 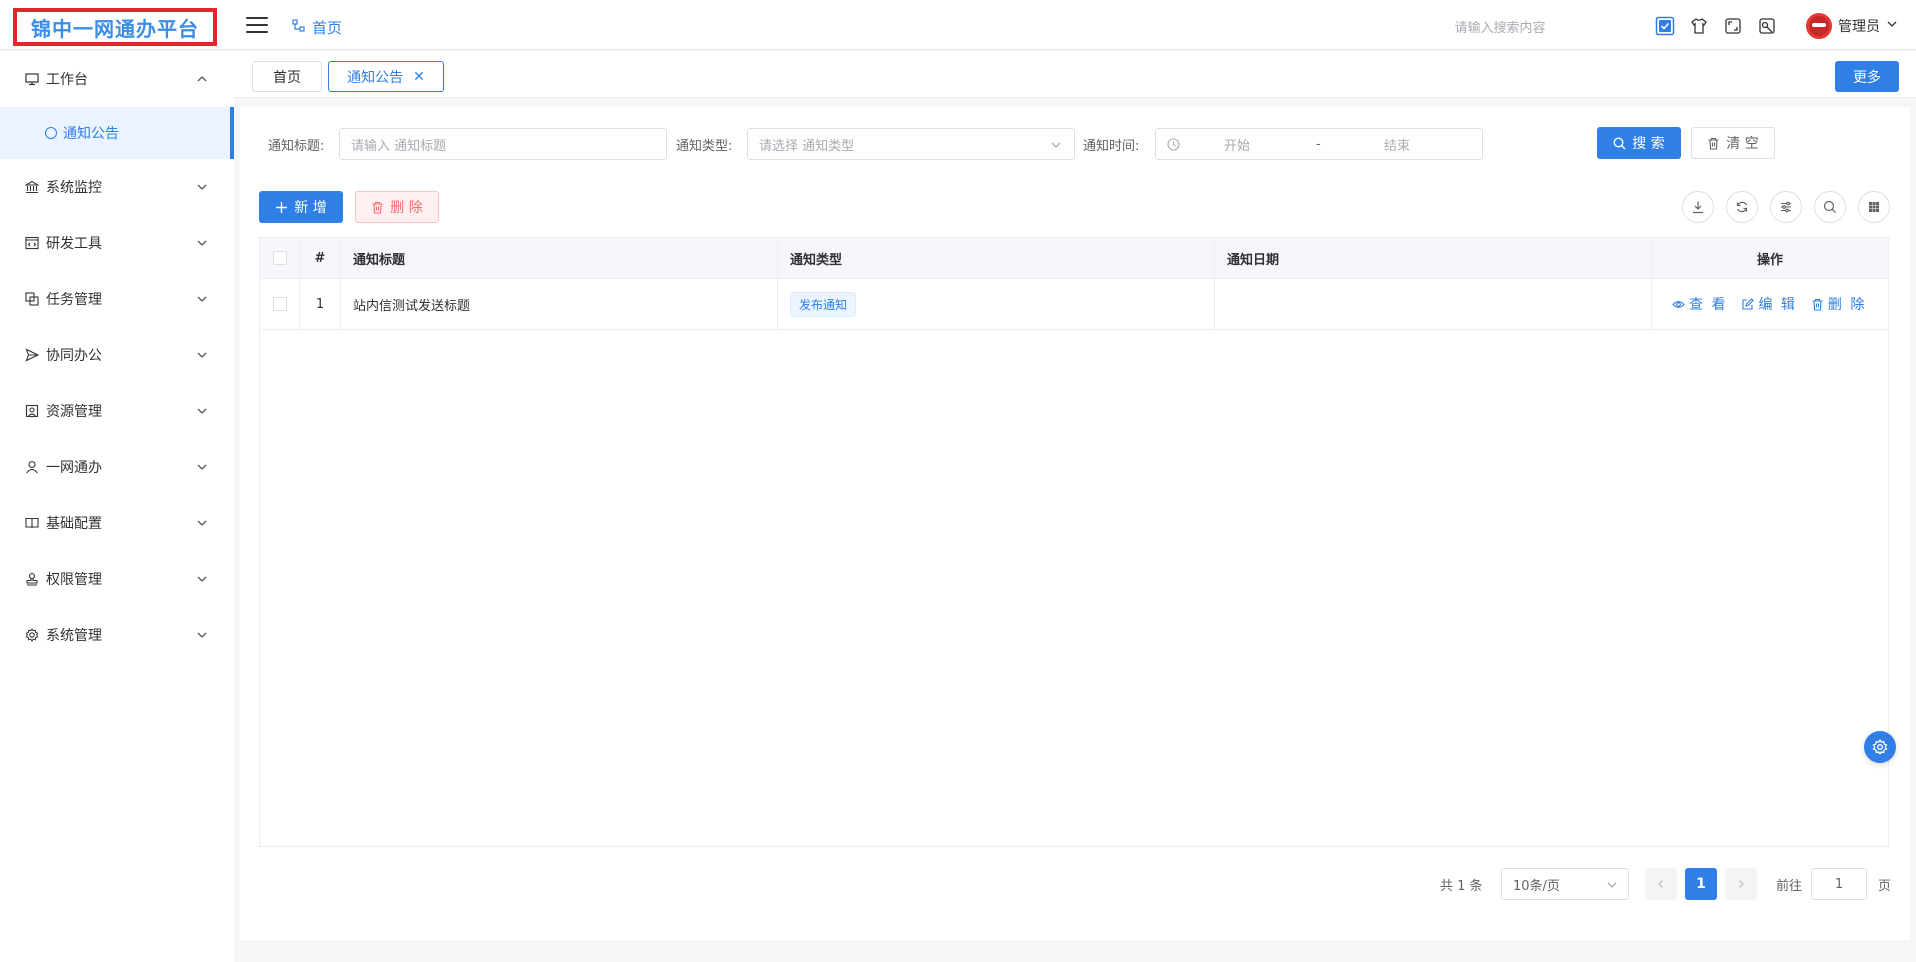 What do you see at coordinates (1500, 26) in the screenshot?
I see `global-search-input: 请输入搜索内容` at bounding box center [1500, 26].